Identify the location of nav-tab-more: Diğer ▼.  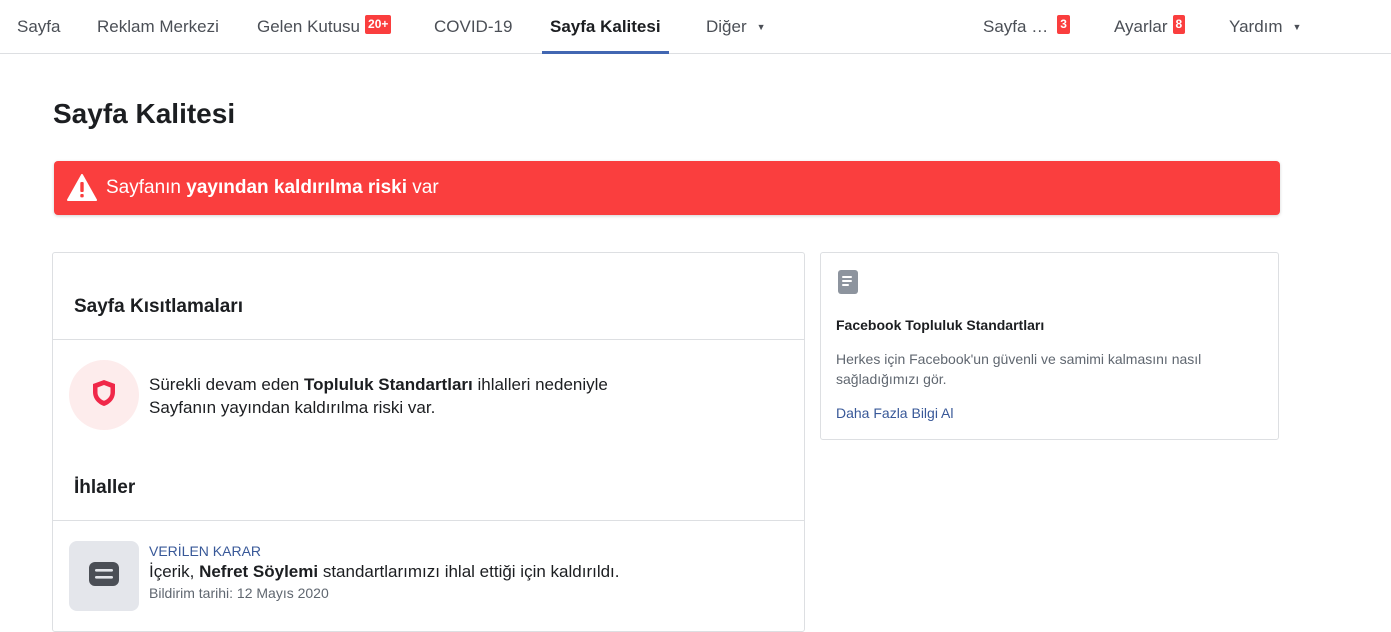
(736, 27).